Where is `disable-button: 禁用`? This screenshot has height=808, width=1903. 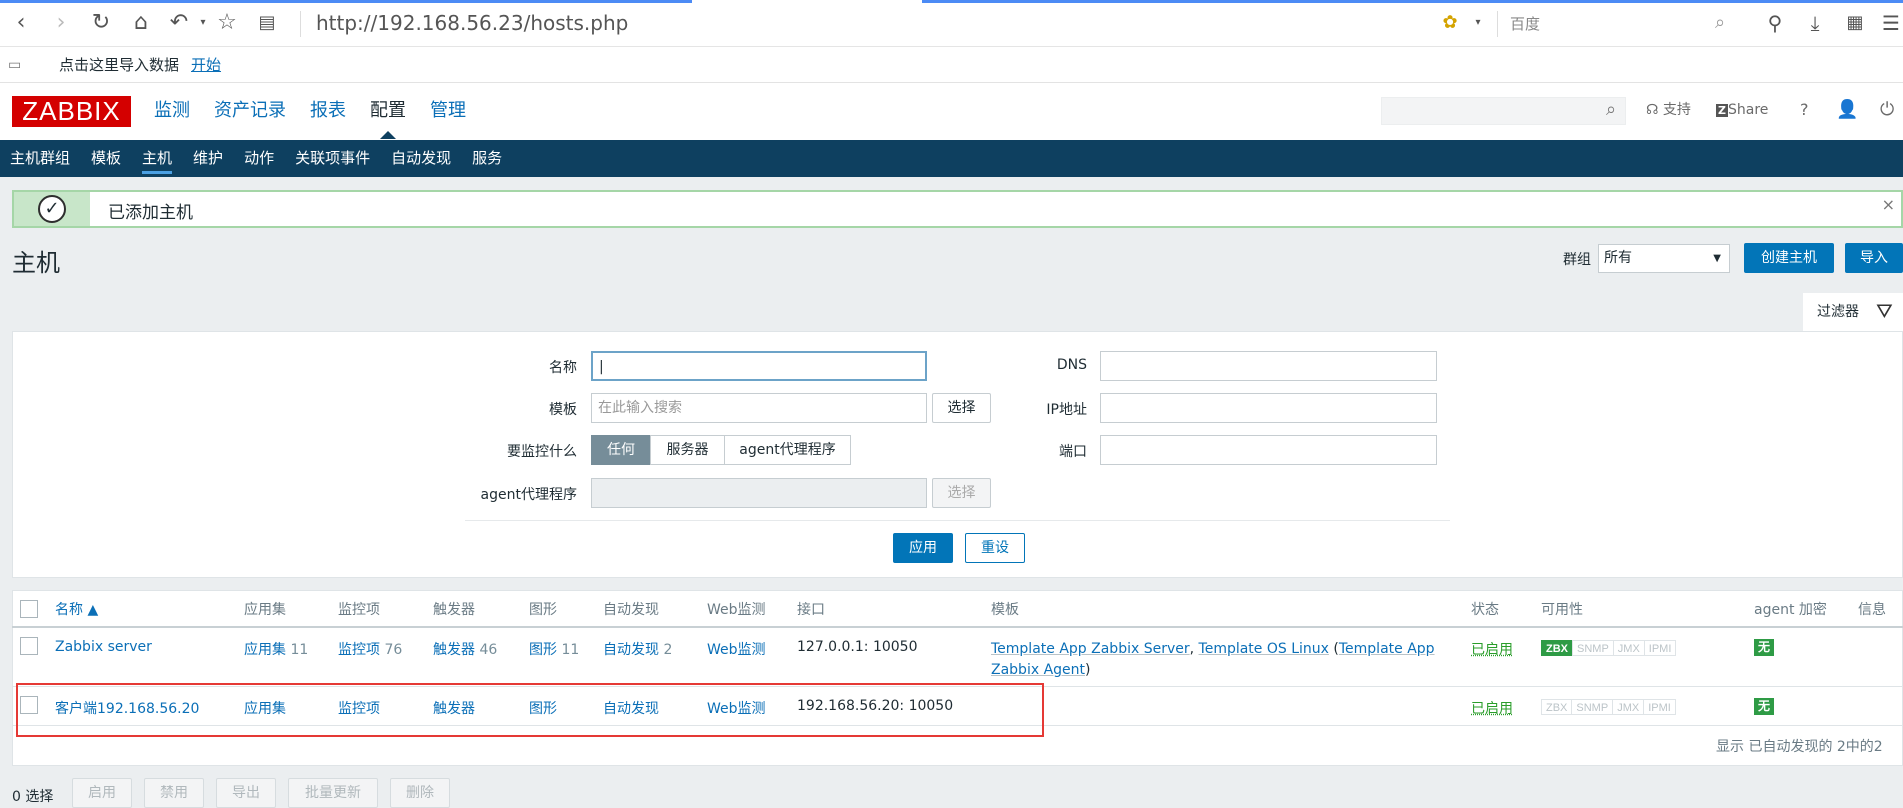
disable-button: 禁用 is located at coordinates (174, 793).